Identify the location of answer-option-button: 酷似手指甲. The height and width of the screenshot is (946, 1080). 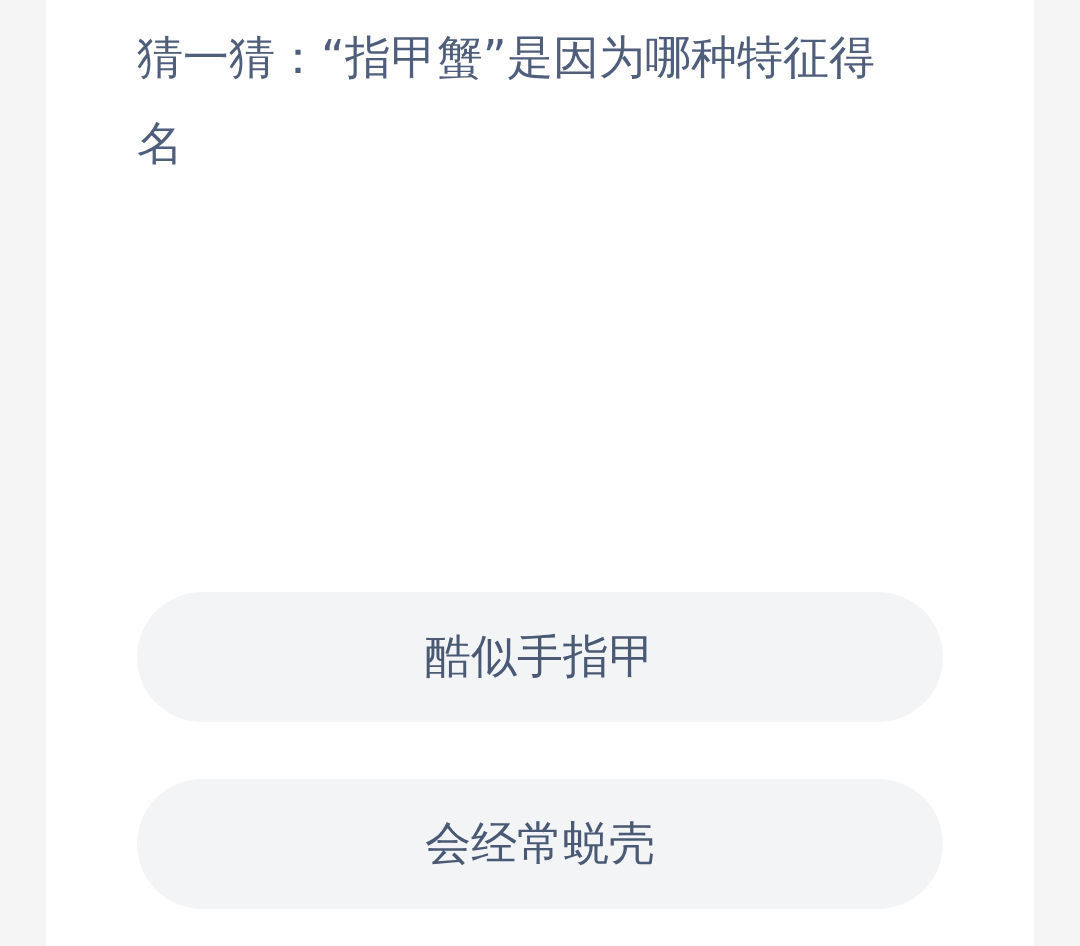
(540, 657).